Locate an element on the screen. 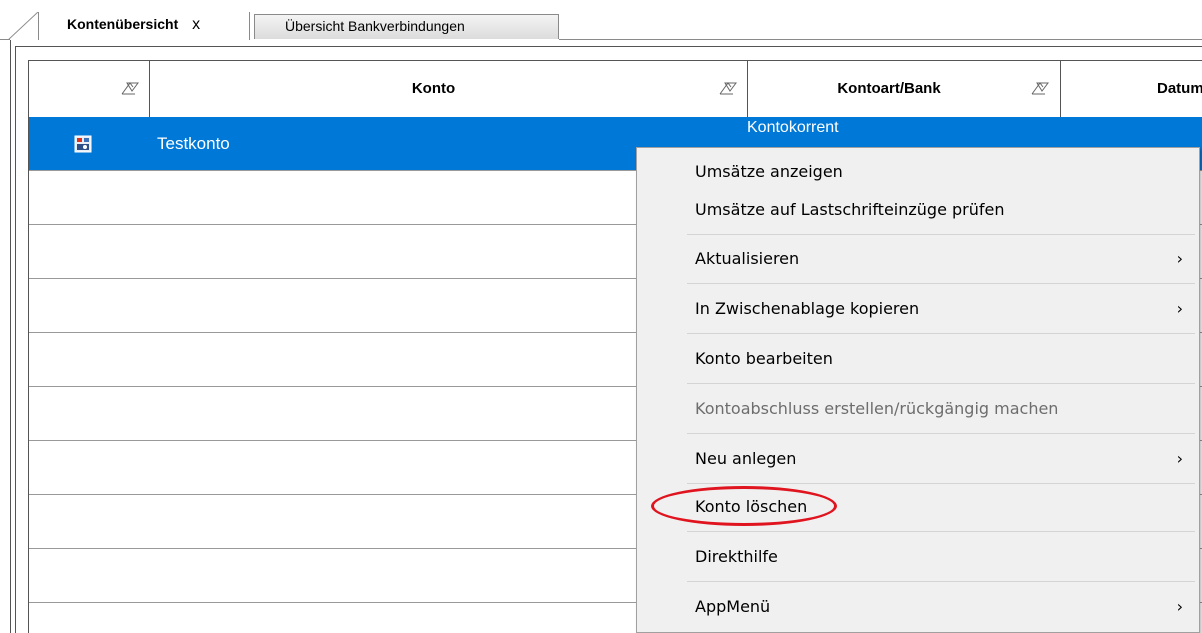 Image resolution: width=1202 pixels, height=633 pixels. account-icon is located at coordinates (83, 144).